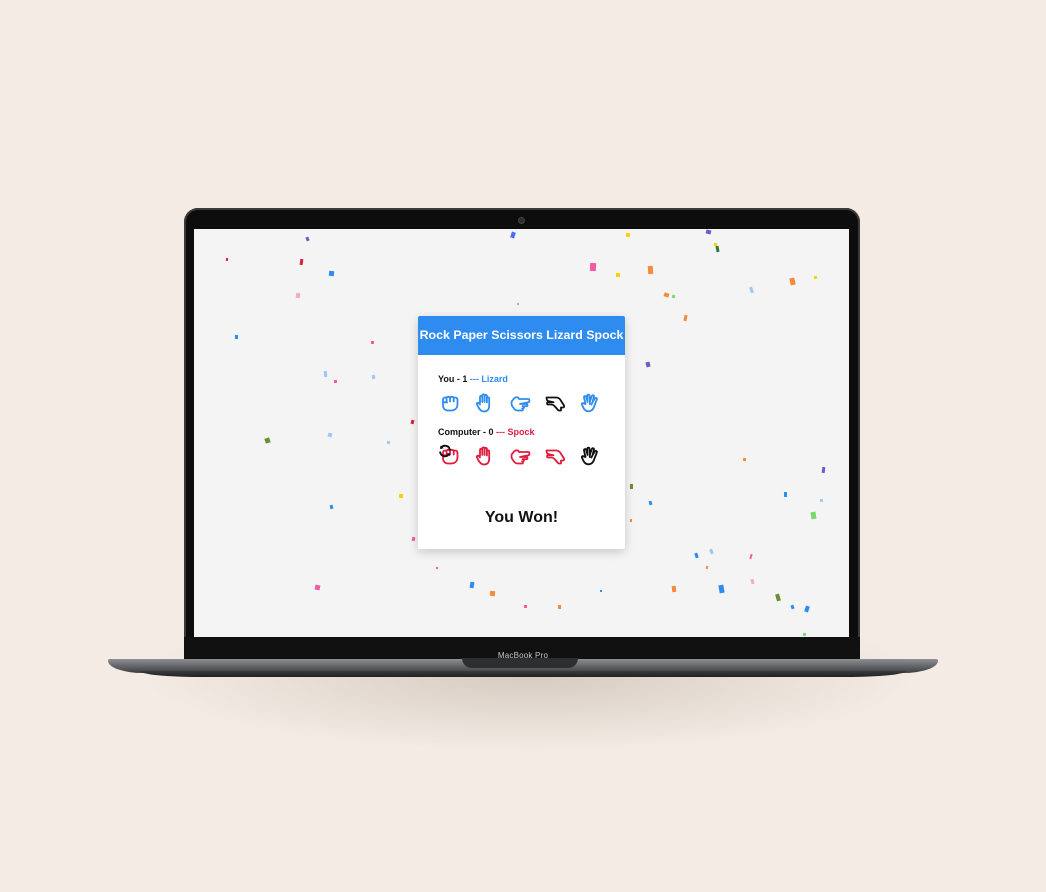 This screenshot has width=1046, height=892. I want to click on computer-score: Computer - 0, so click(466, 432).